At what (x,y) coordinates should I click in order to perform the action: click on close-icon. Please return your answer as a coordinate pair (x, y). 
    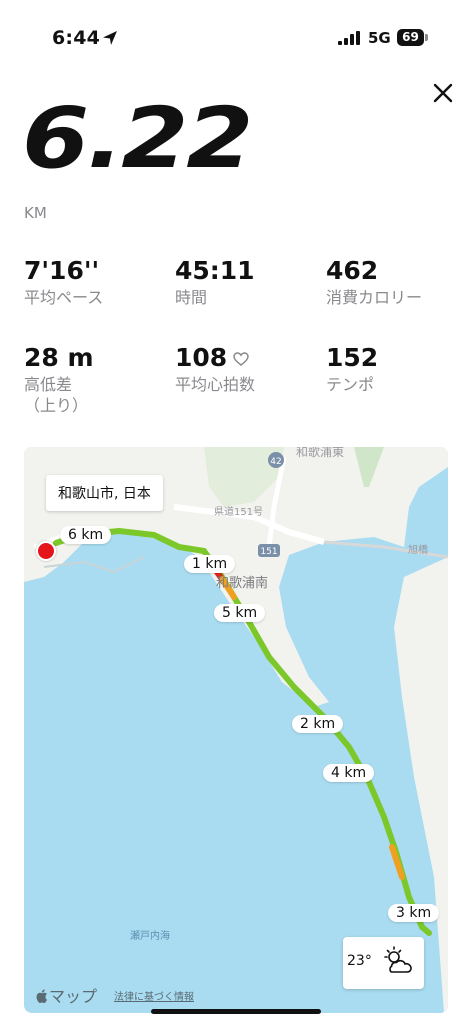
    Looking at the image, I should click on (443, 93).